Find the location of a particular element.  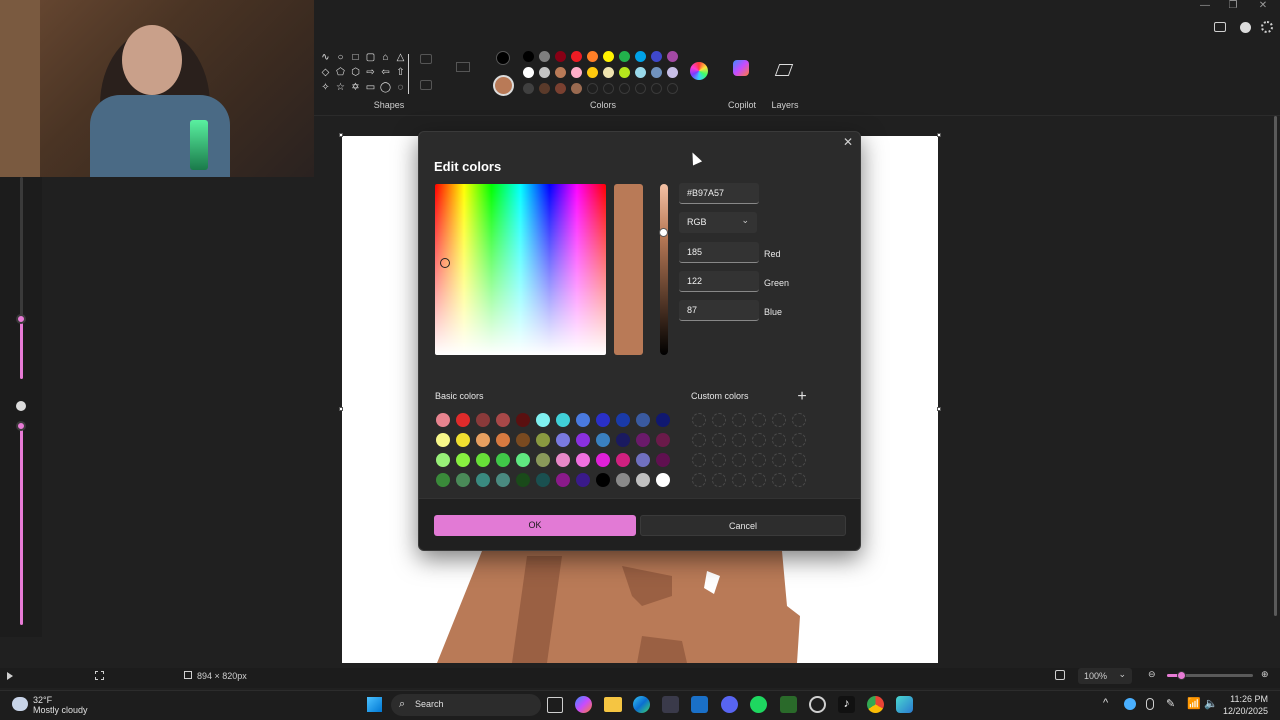

outlook-icon is located at coordinates (699, 704).